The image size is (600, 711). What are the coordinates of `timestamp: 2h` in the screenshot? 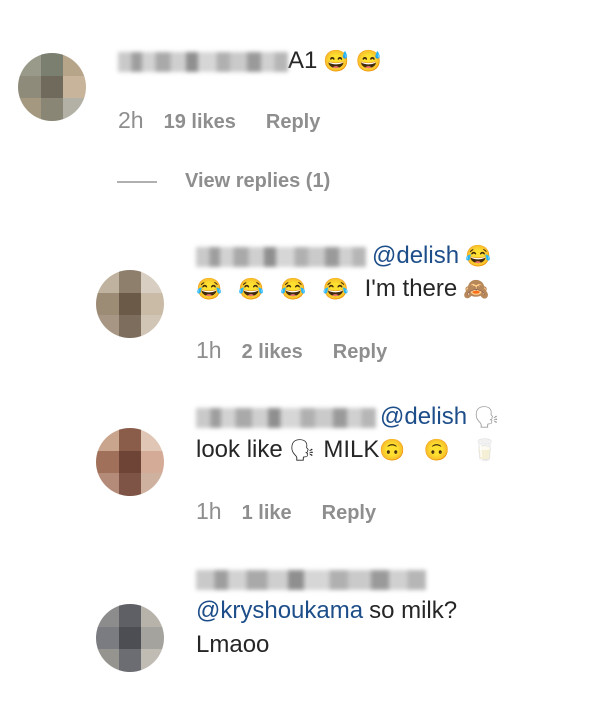 It's located at (131, 120).